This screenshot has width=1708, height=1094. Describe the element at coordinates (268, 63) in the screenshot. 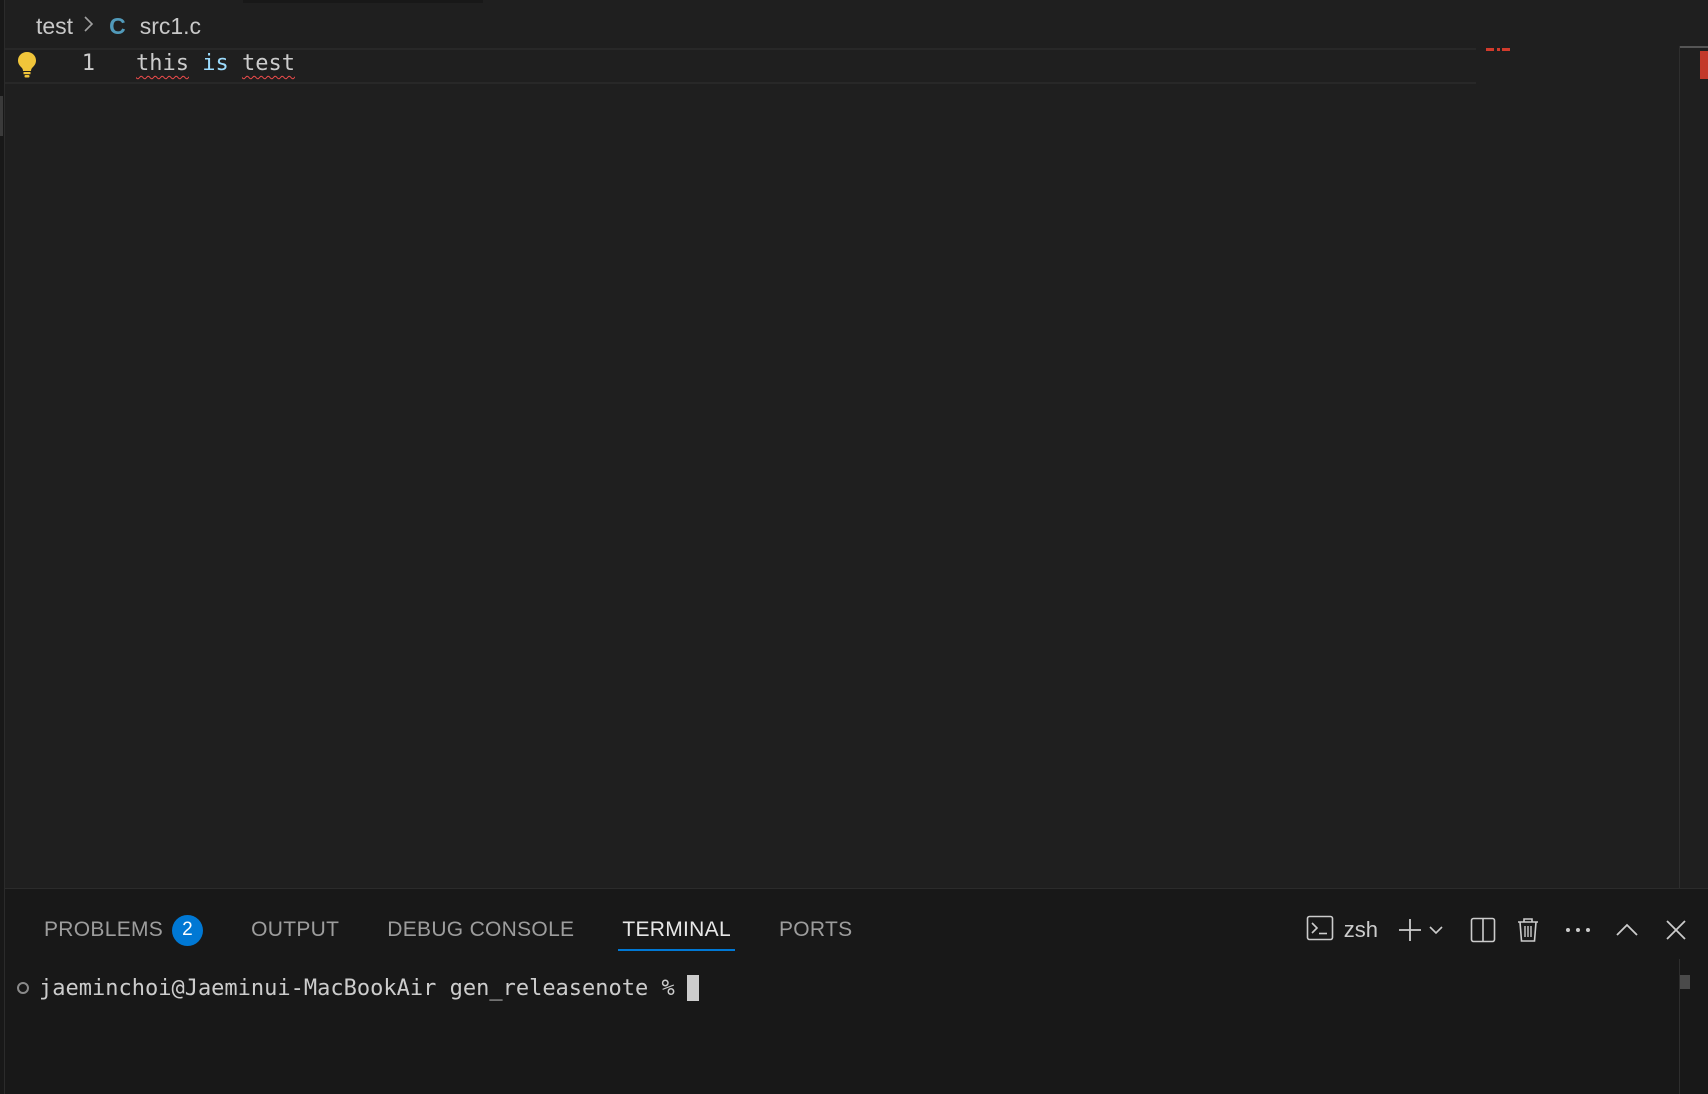

I see `code-token: test` at that location.